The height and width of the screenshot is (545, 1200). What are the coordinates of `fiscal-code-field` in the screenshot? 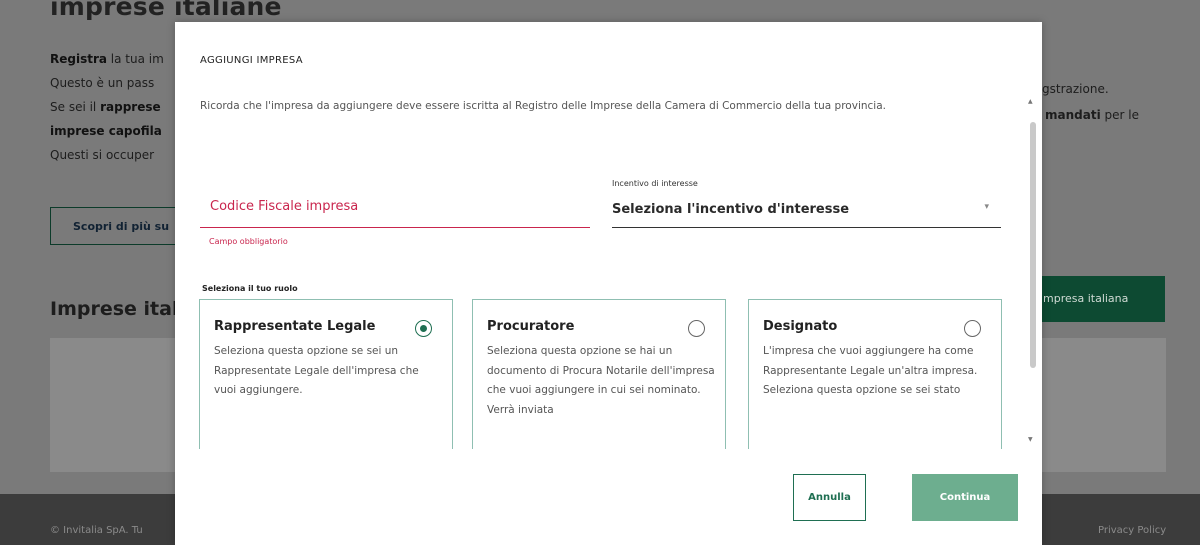 It's located at (395, 206).